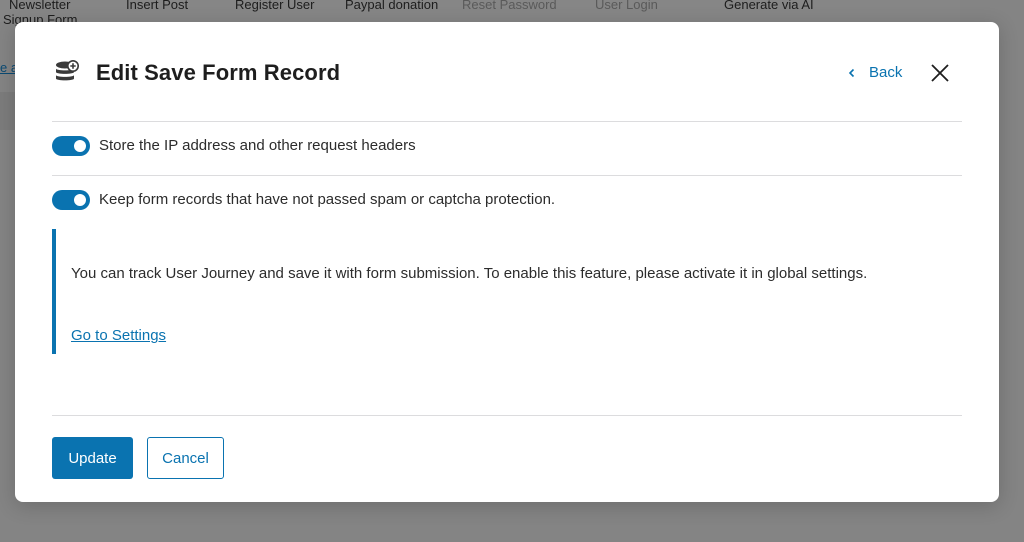  Describe the element at coordinates (157, 6) in the screenshot. I see `bg-tab-insert-post: Insert Post` at that location.